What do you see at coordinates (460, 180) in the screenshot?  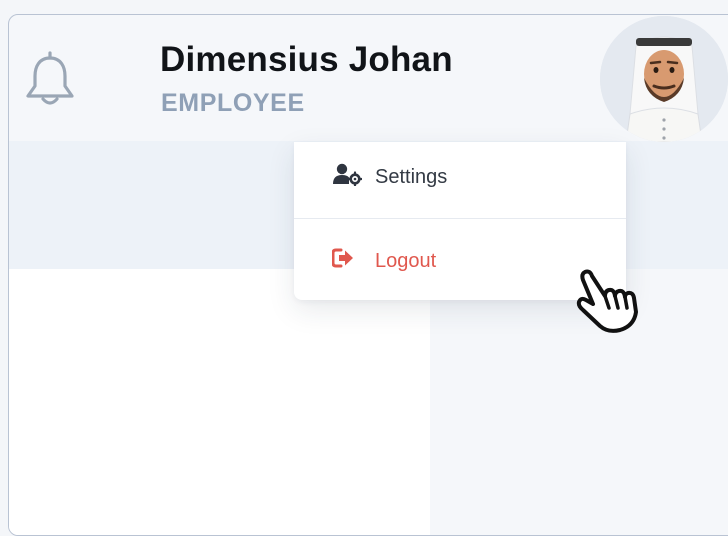 I see `settings-menu-item: Settings` at bounding box center [460, 180].